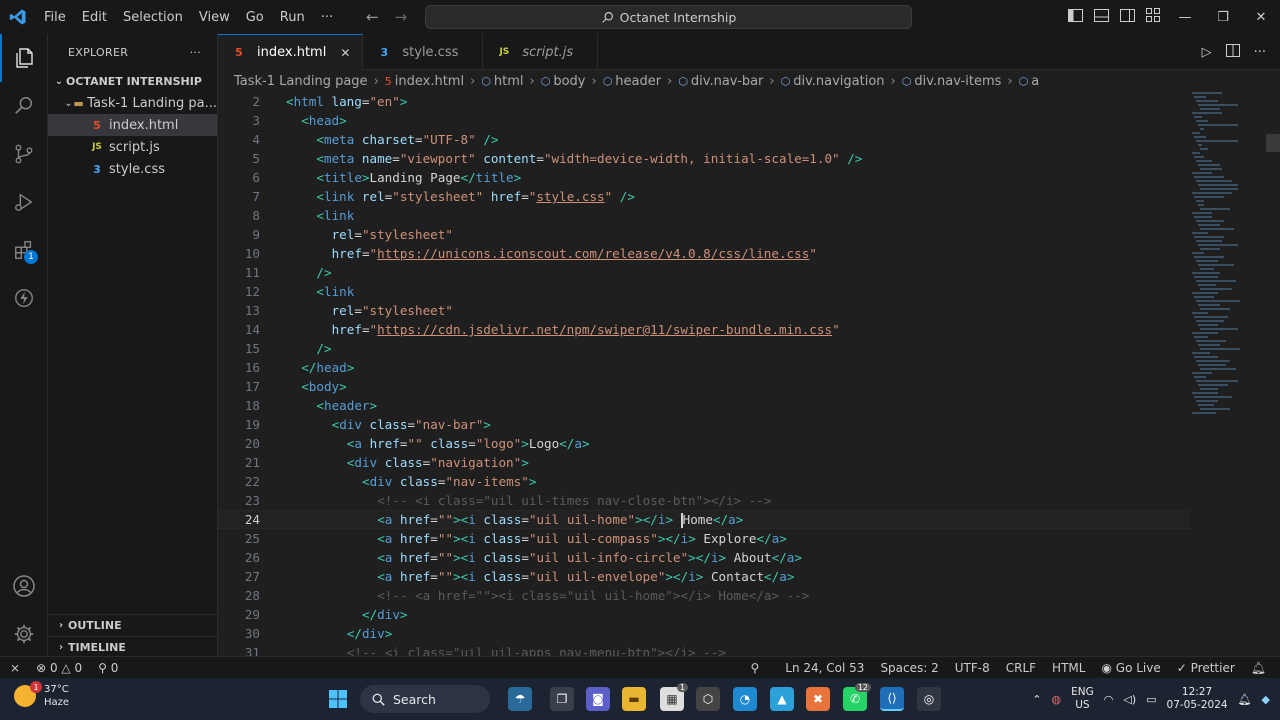 This screenshot has height=720, width=1280. I want to click on explorer-icon, so click(24, 58).